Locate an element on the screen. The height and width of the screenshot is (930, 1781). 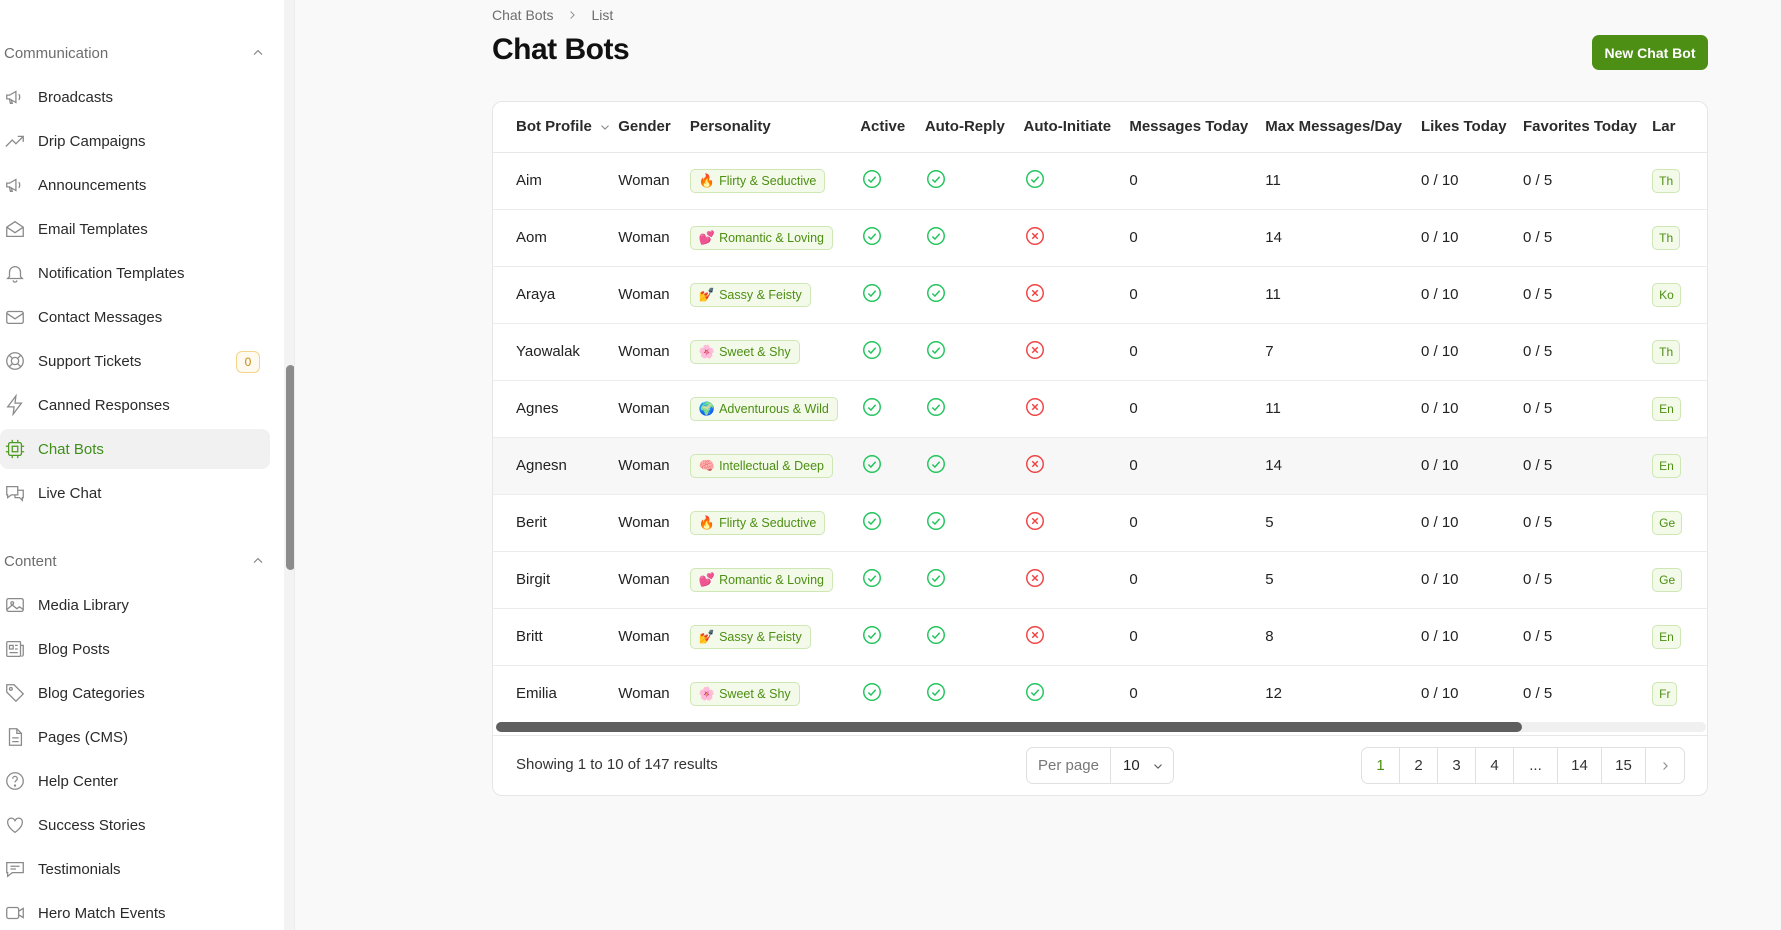
column-header-label: Max Messages/Day is located at coordinates (1334, 127).